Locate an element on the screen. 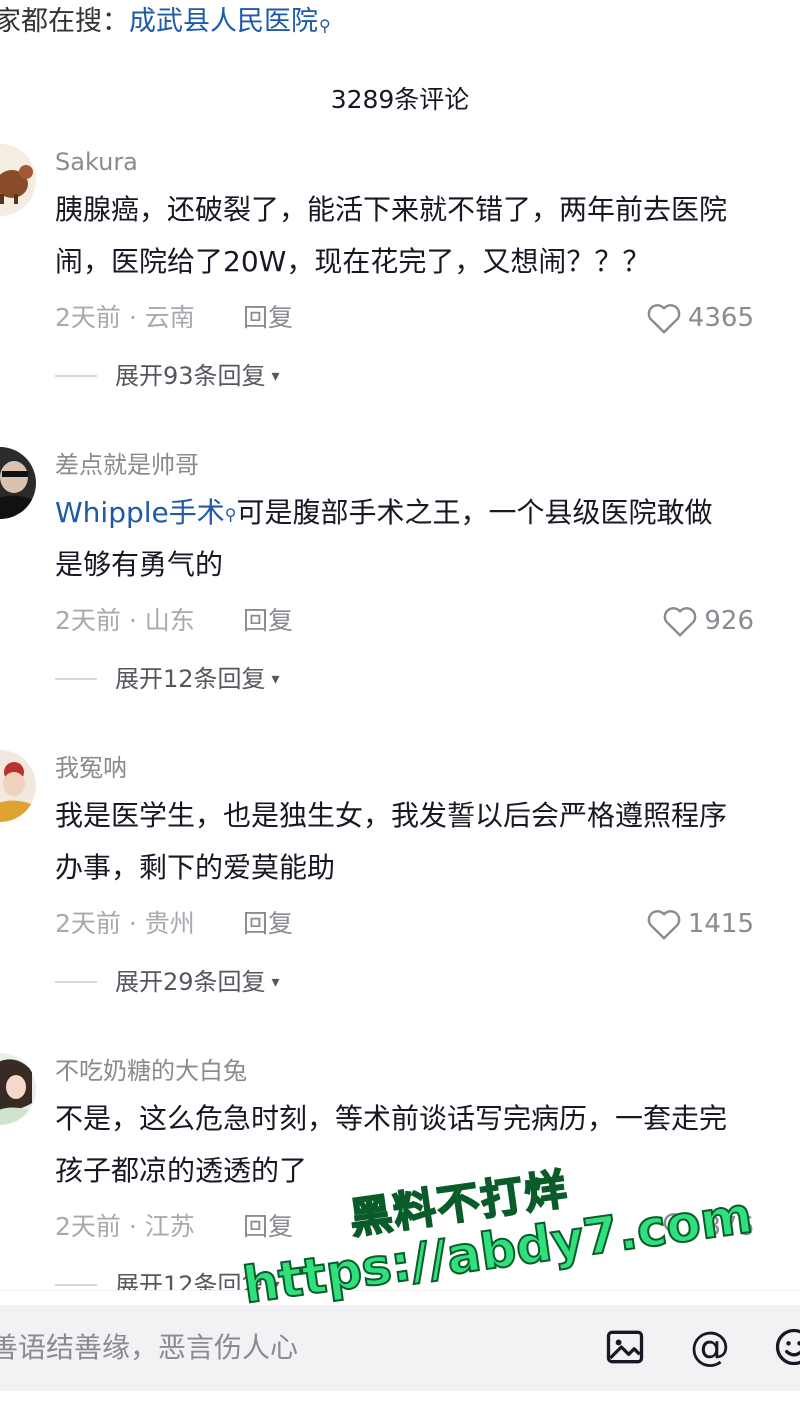 The image size is (800, 1423). comment-input-bar: 善语结善缘，恶言伤人心 @ is located at coordinates (400, 1356).